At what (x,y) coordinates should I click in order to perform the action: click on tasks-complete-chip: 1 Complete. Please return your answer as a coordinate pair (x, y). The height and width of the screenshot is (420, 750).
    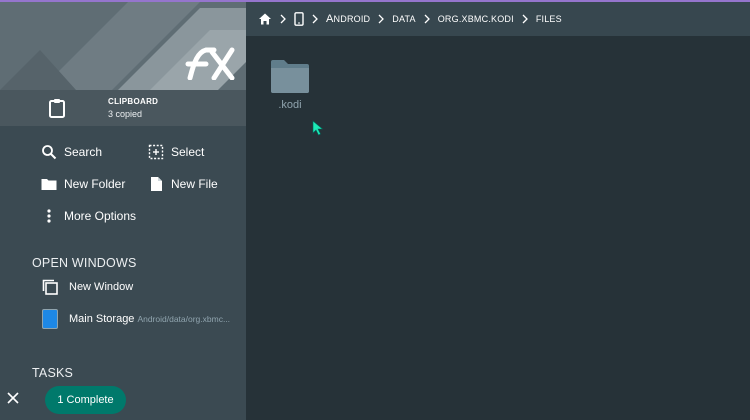
    Looking at the image, I should click on (85, 400).